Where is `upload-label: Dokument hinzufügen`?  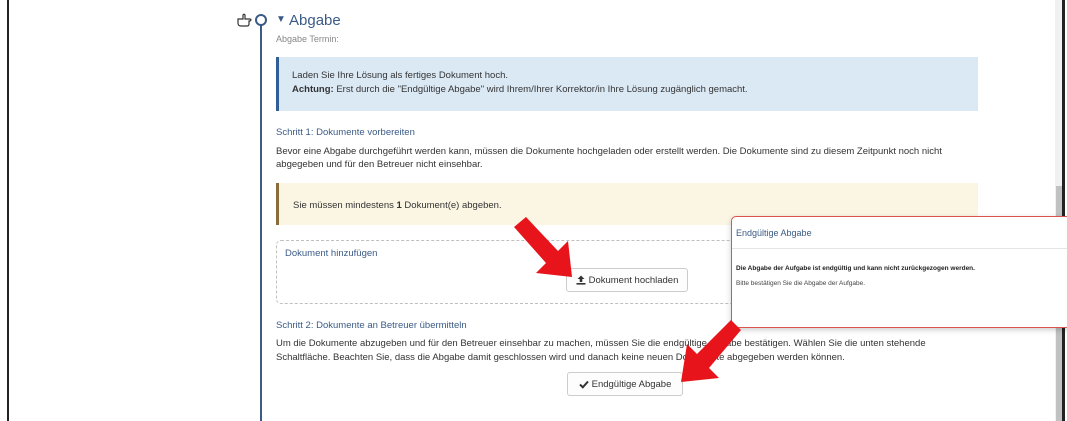 upload-label: Dokument hinzufügen is located at coordinates (331, 253).